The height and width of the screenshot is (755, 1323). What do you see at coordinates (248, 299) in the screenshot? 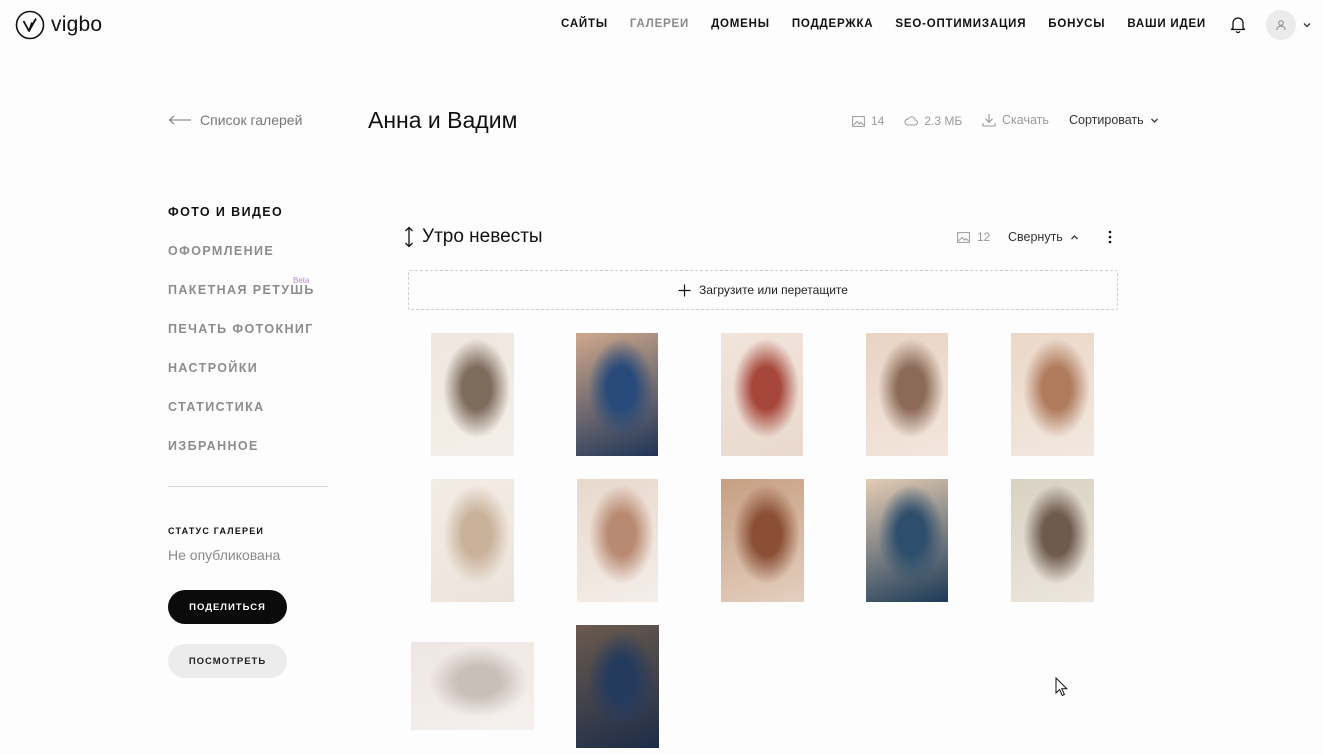
I see `sidebar-item-batch-retouch: ПАКЕТНАЯ РЕТУШЬ Beta` at bounding box center [248, 299].